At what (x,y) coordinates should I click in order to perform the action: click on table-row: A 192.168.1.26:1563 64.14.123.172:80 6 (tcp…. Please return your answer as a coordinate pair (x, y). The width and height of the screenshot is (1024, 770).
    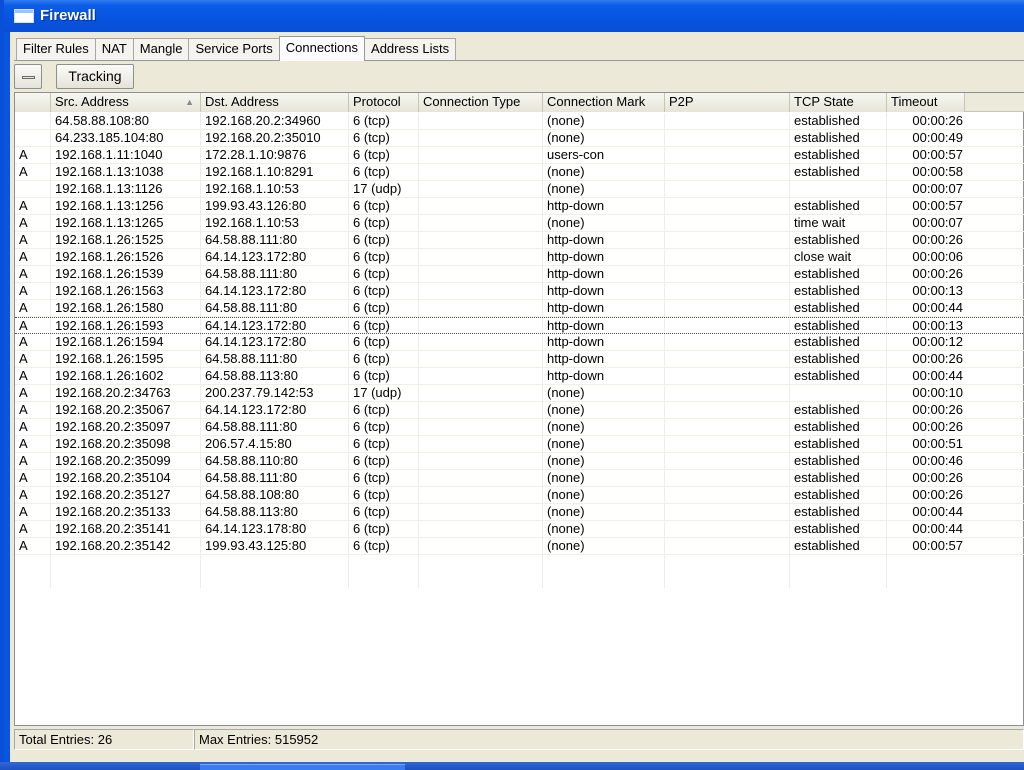
    Looking at the image, I should click on (519, 291).